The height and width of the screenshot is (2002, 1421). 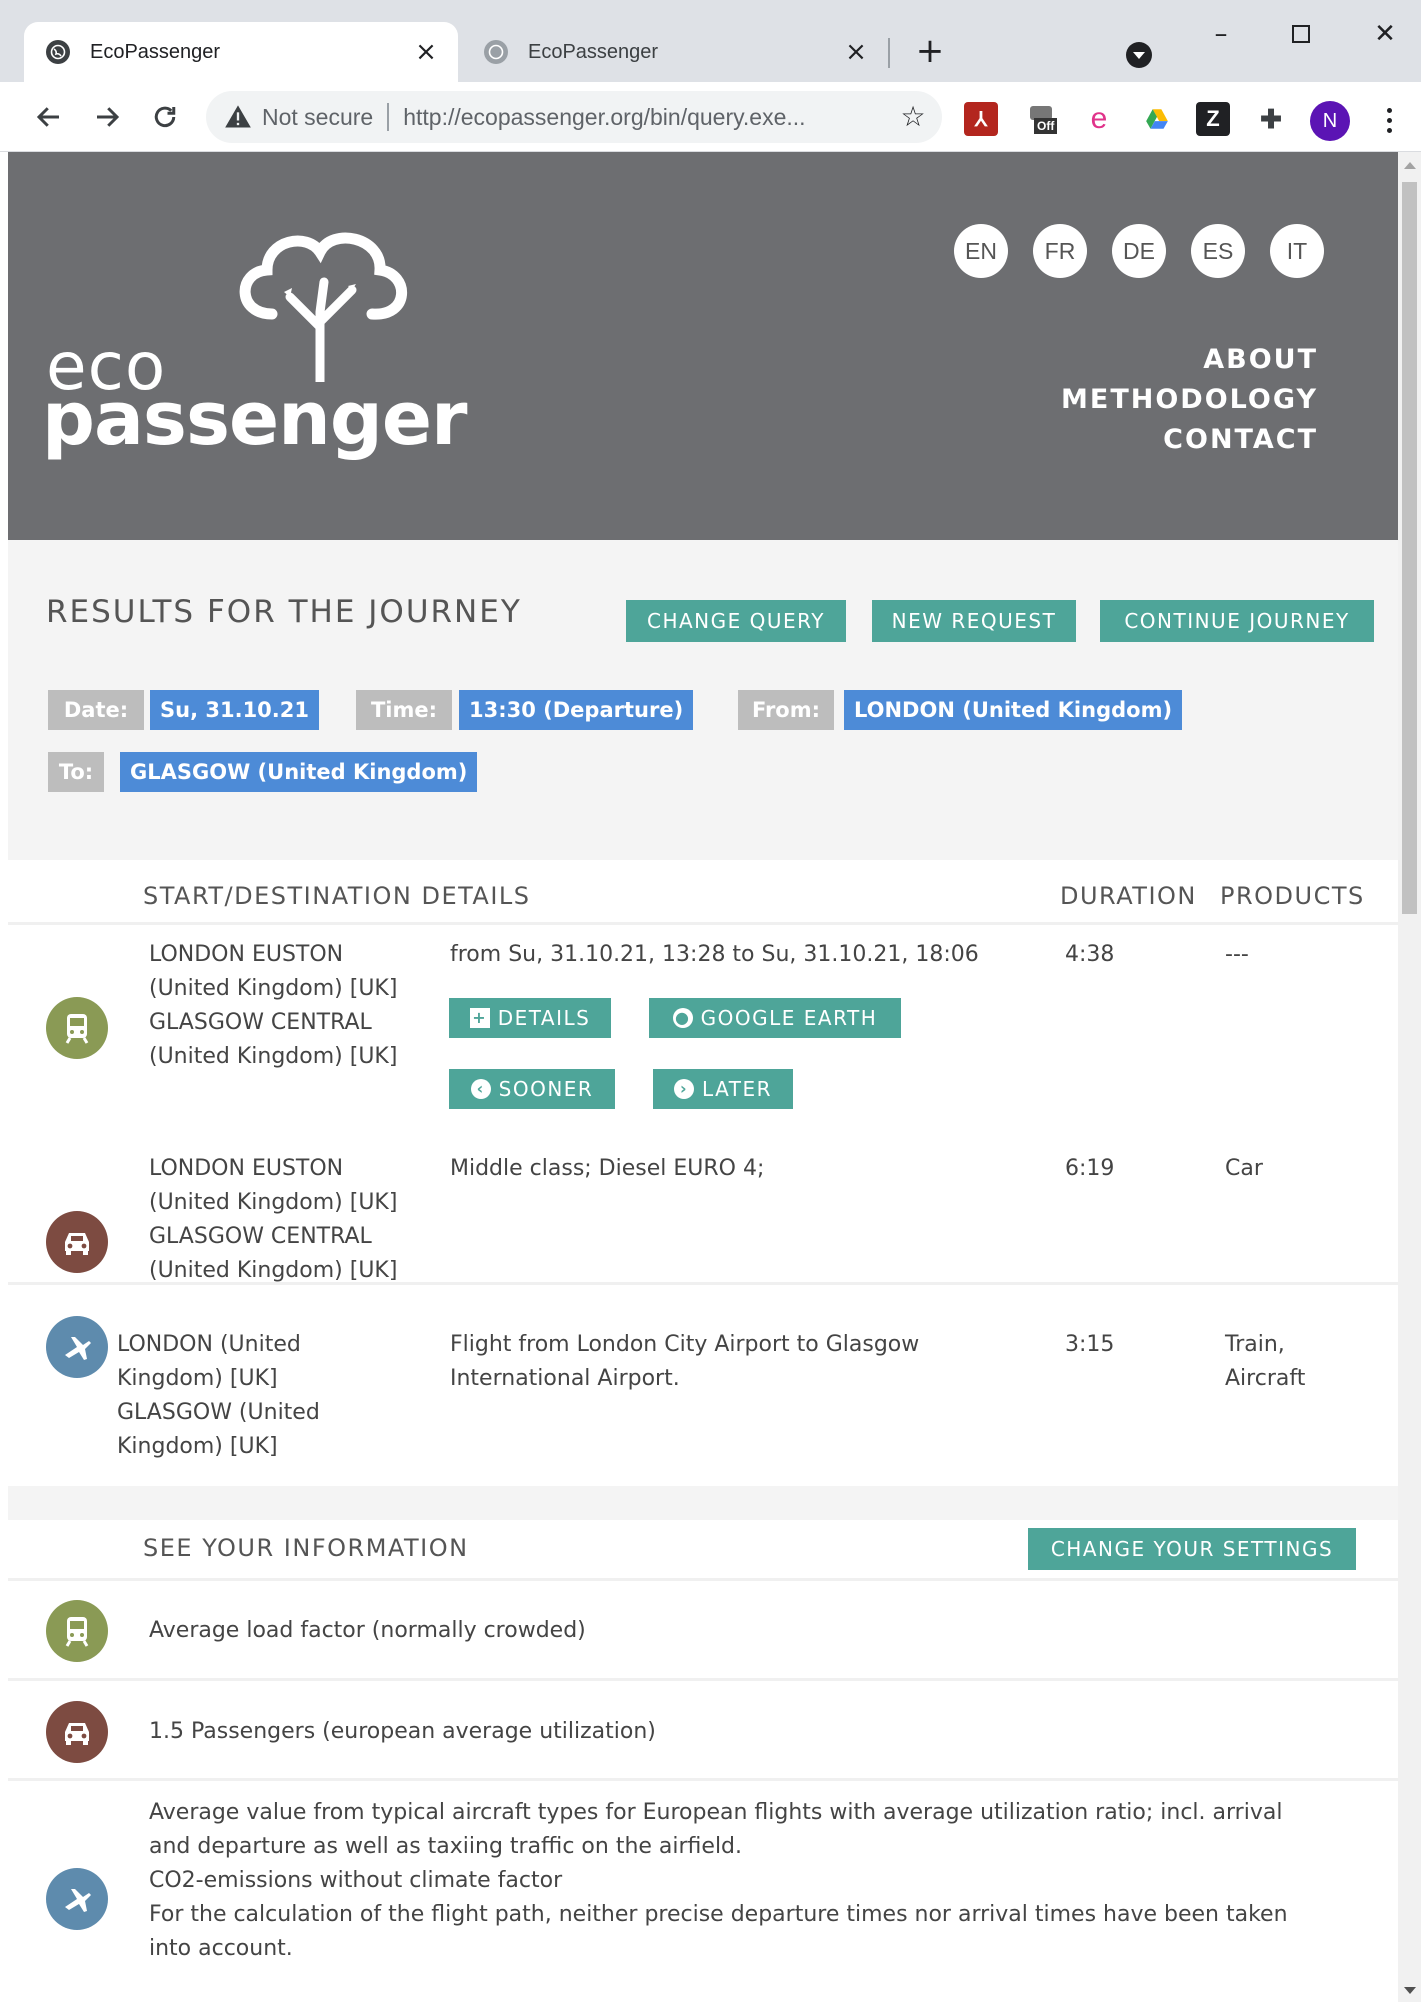 What do you see at coordinates (255, 419) in the screenshot?
I see `logo-text-passenger: passenger` at bounding box center [255, 419].